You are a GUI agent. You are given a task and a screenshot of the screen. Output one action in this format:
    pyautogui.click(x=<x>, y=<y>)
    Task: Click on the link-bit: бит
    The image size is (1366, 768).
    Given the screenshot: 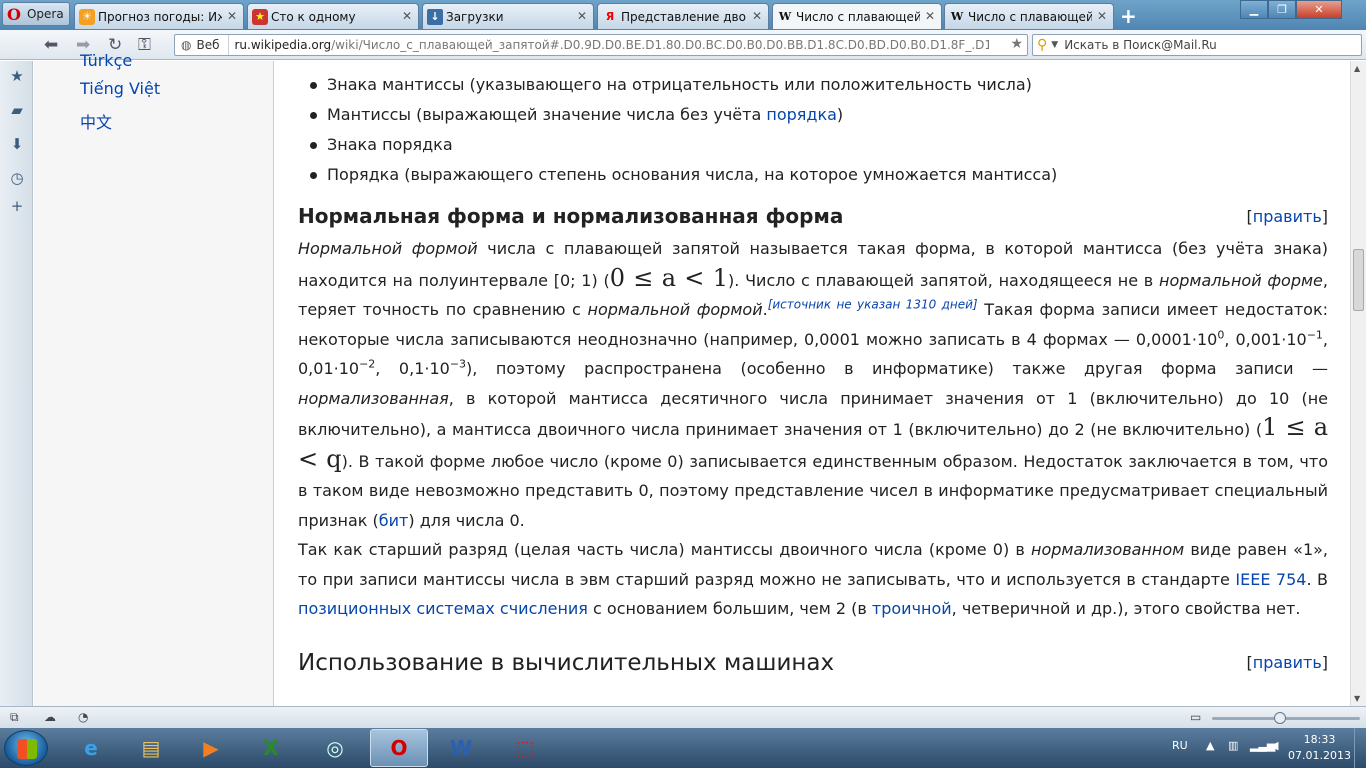 What is the action you would take?
    pyautogui.click(x=394, y=520)
    